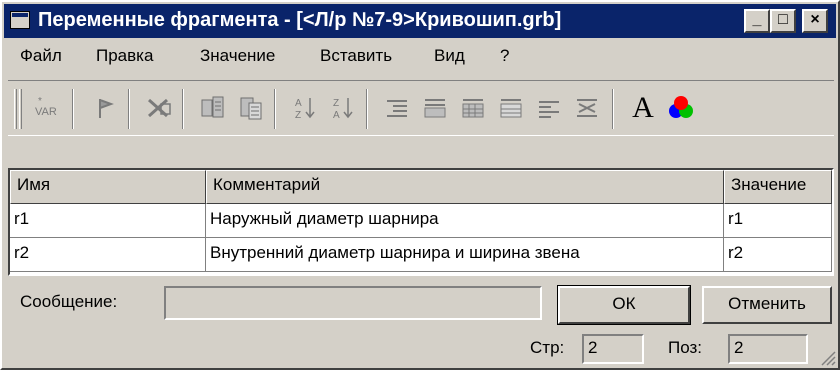  What do you see at coordinates (827, 357) in the screenshot?
I see `resize-grip-icon` at bounding box center [827, 357].